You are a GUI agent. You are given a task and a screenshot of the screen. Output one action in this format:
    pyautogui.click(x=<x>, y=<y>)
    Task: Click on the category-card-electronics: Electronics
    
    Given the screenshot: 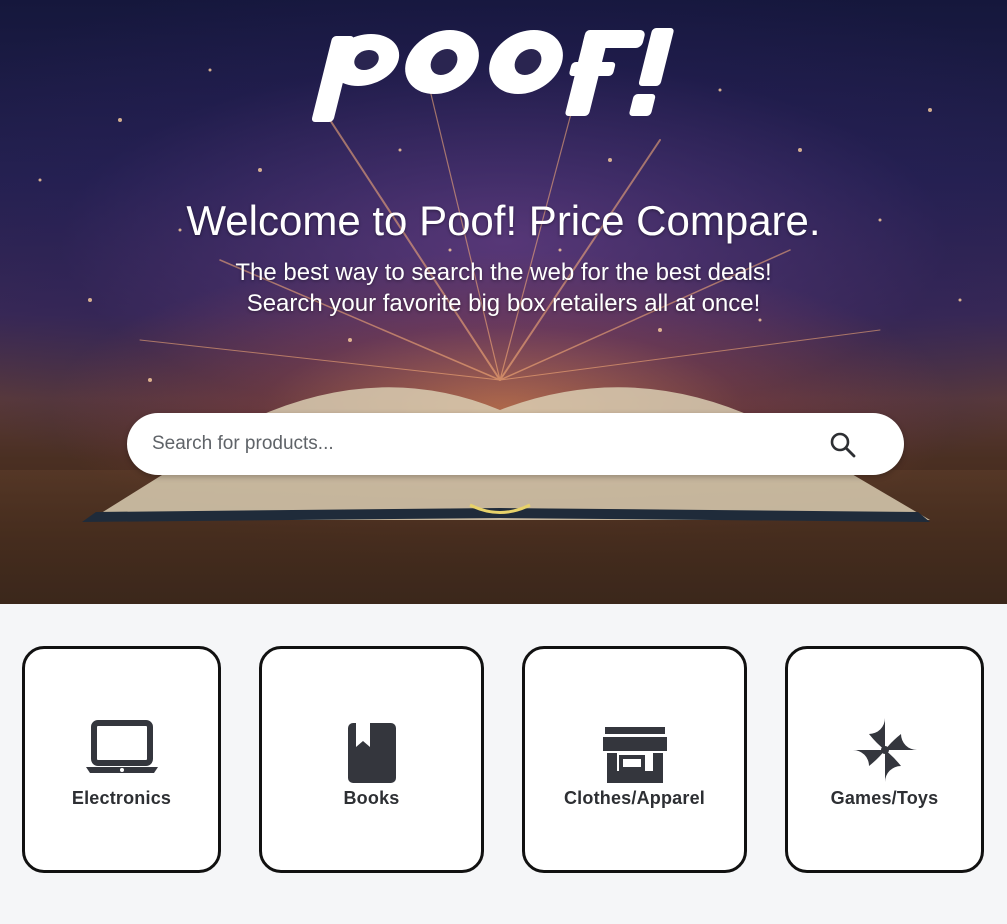 What is the action you would take?
    pyautogui.click(x=121, y=759)
    